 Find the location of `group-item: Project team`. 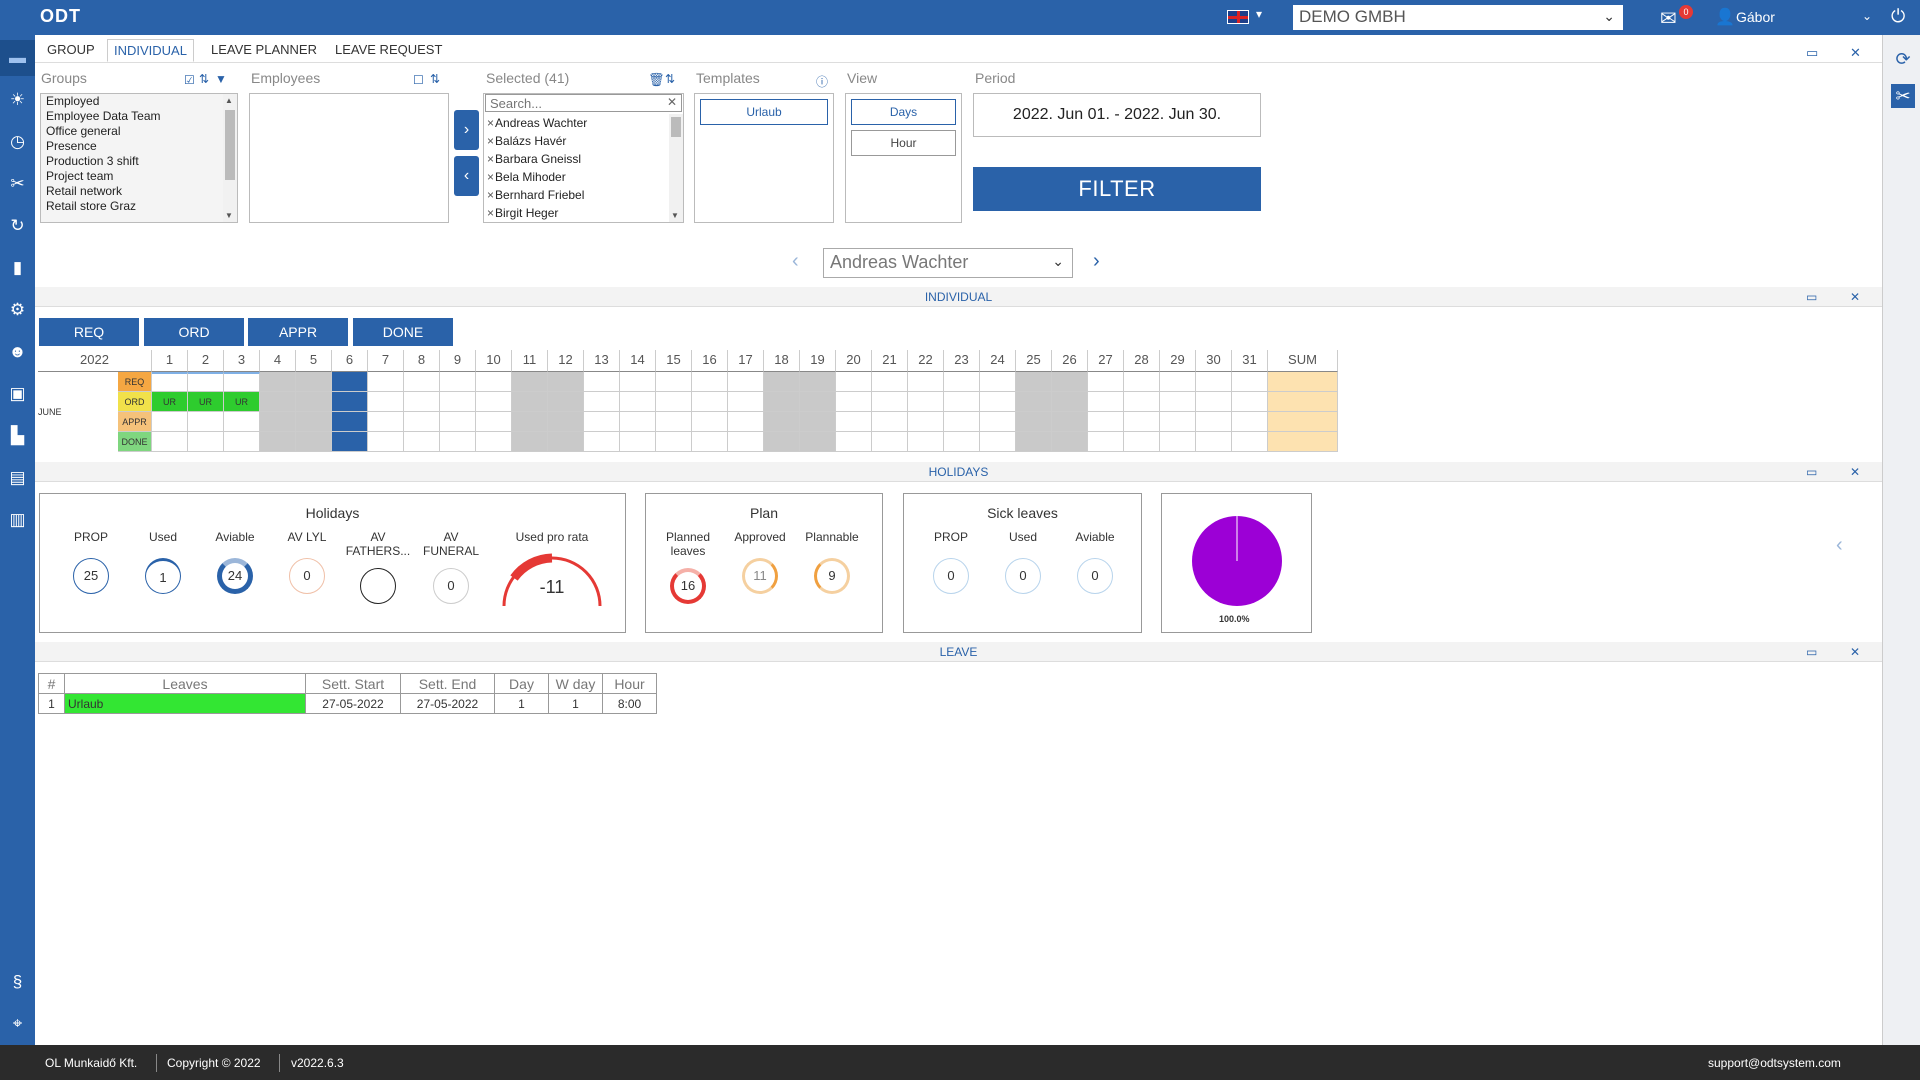

group-item: Project team is located at coordinates (139, 176).